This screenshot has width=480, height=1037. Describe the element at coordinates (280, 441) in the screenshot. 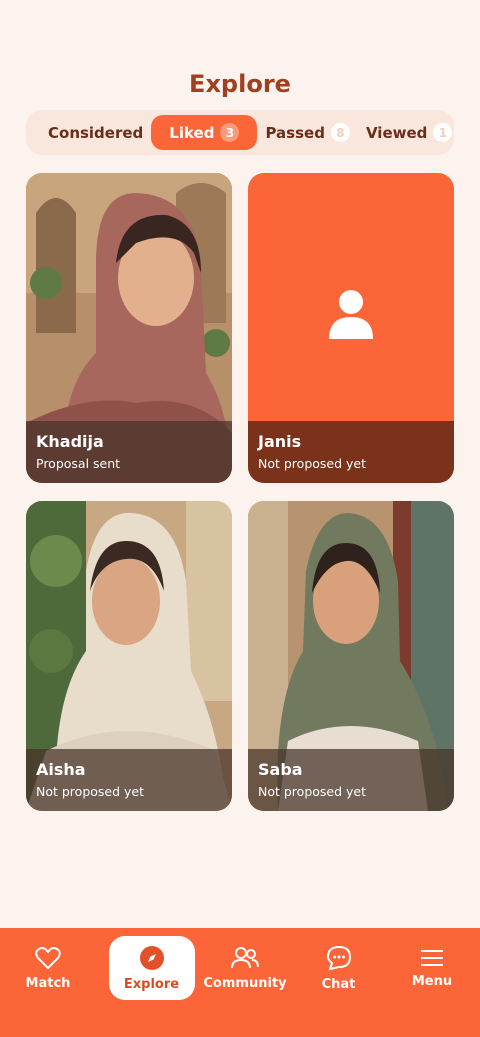

I see `profile-name: Janis` at that location.